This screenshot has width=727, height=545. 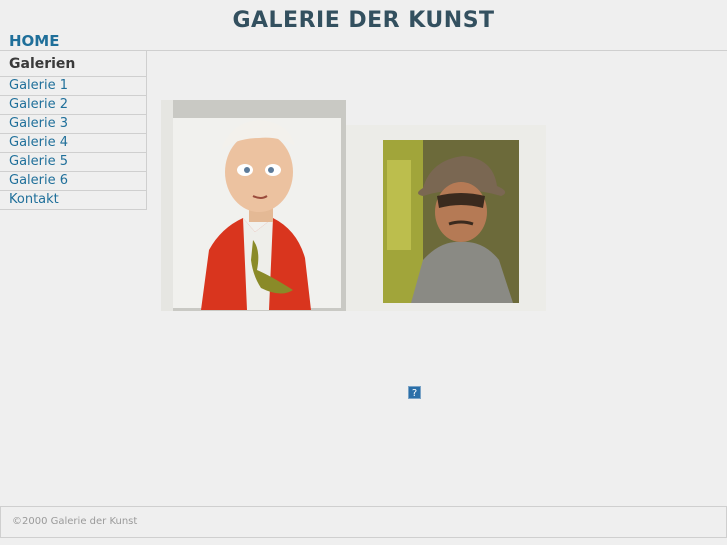 What do you see at coordinates (73, 181) in the screenshot?
I see `sidebar-item-galerie-6: Galerie 6` at bounding box center [73, 181].